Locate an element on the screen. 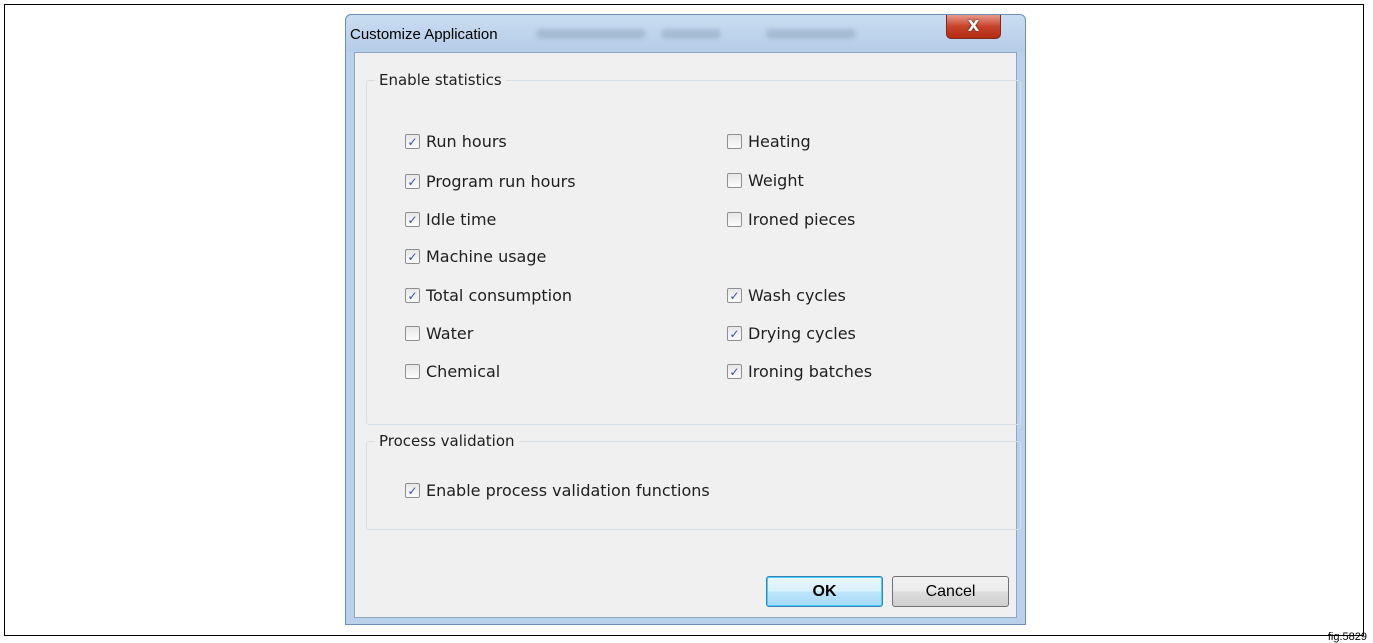 The height and width of the screenshot is (643, 1373). ok-button-label: OK is located at coordinates (824, 591).